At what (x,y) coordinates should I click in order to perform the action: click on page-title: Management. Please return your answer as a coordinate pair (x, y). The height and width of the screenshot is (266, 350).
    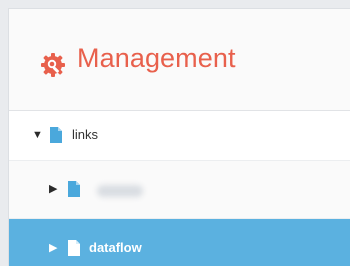
    Looking at the image, I should click on (156, 58).